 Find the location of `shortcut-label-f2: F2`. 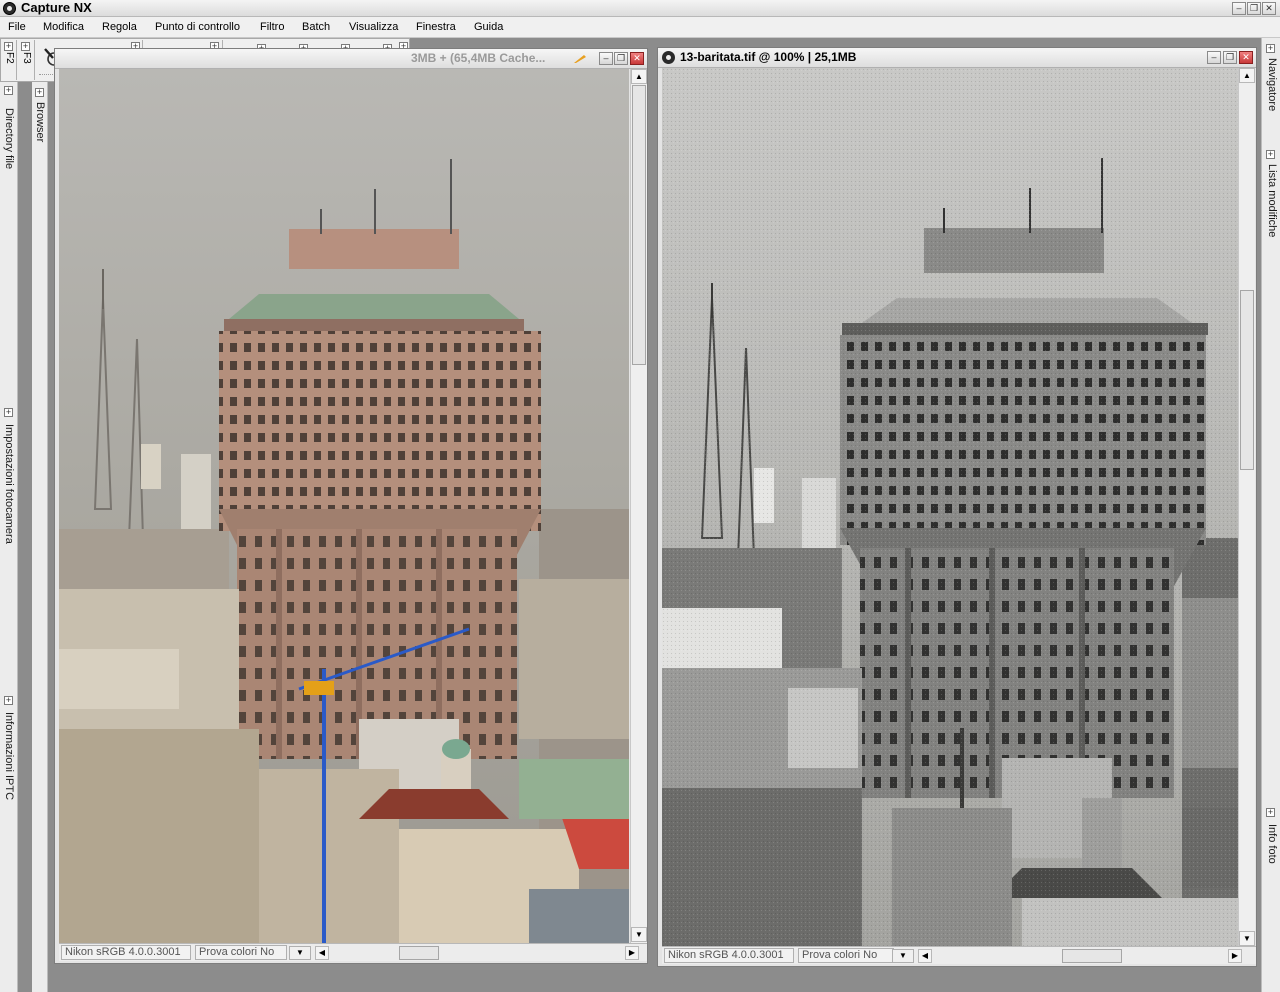

shortcut-label-f2: F2 is located at coordinates (9, 58).